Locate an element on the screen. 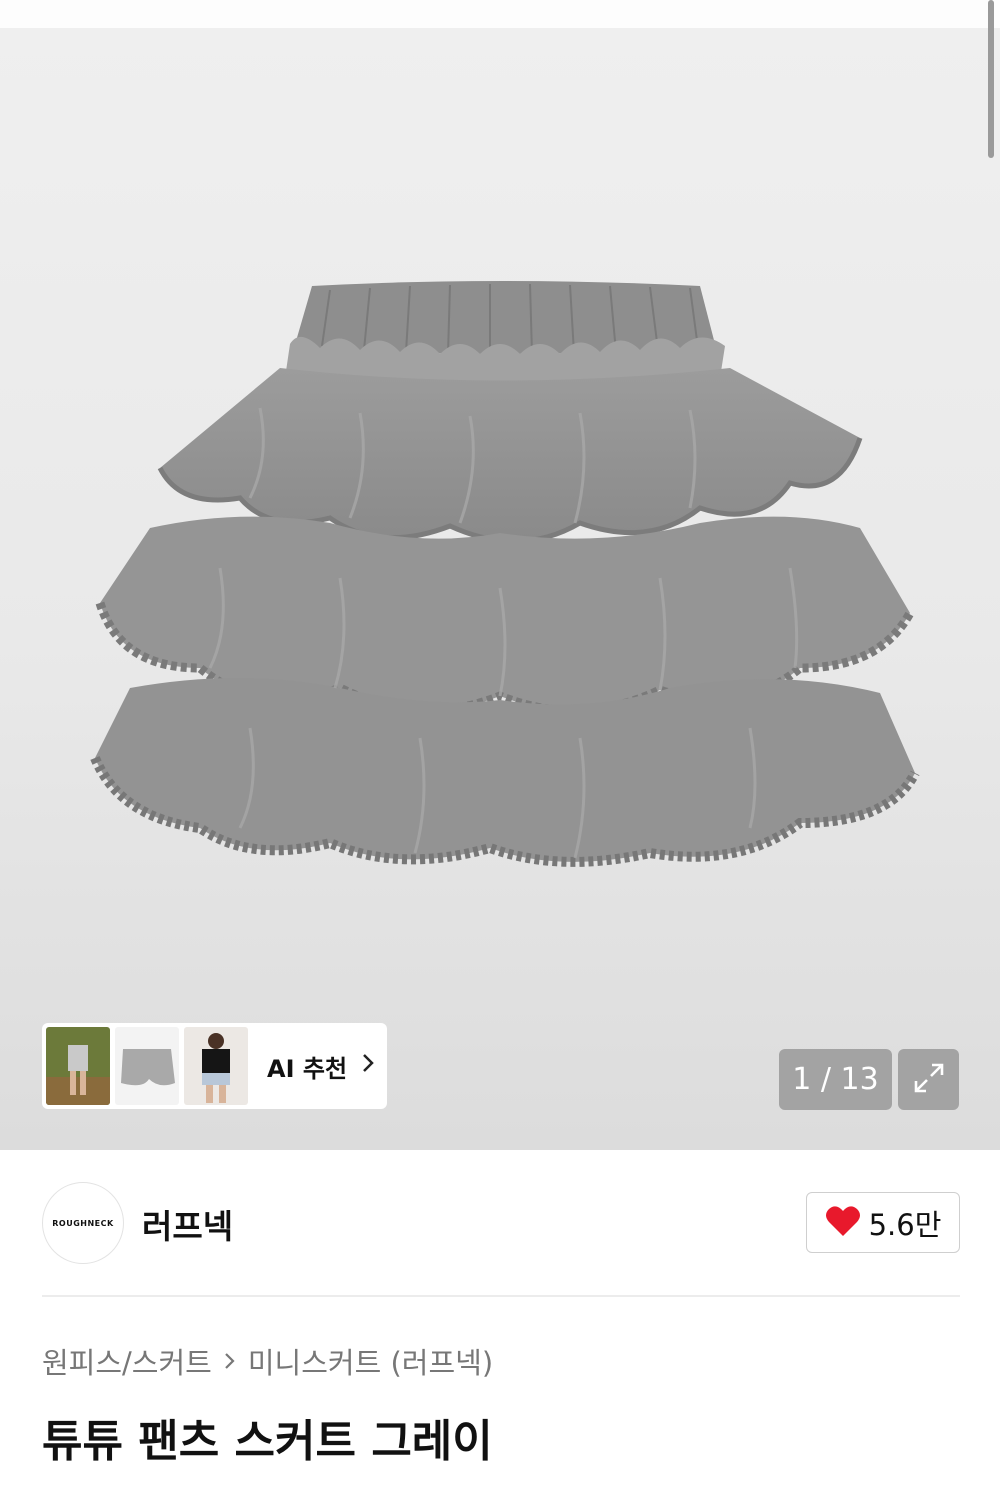 The height and width of the screenshot is (1500, 1000). heart-icon is located at coordinates (843, 1223).